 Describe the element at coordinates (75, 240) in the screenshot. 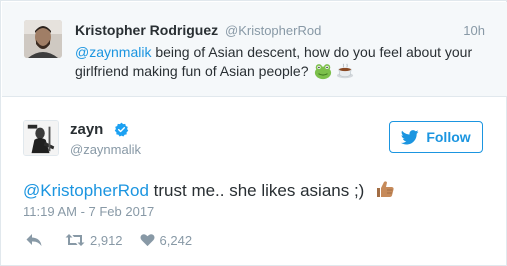

I see `retweet-icon` at that location.